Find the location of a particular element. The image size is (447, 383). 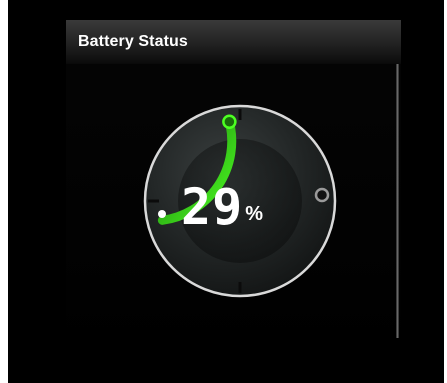

battery-level-value: 29 is located at coordinates (212, 207).